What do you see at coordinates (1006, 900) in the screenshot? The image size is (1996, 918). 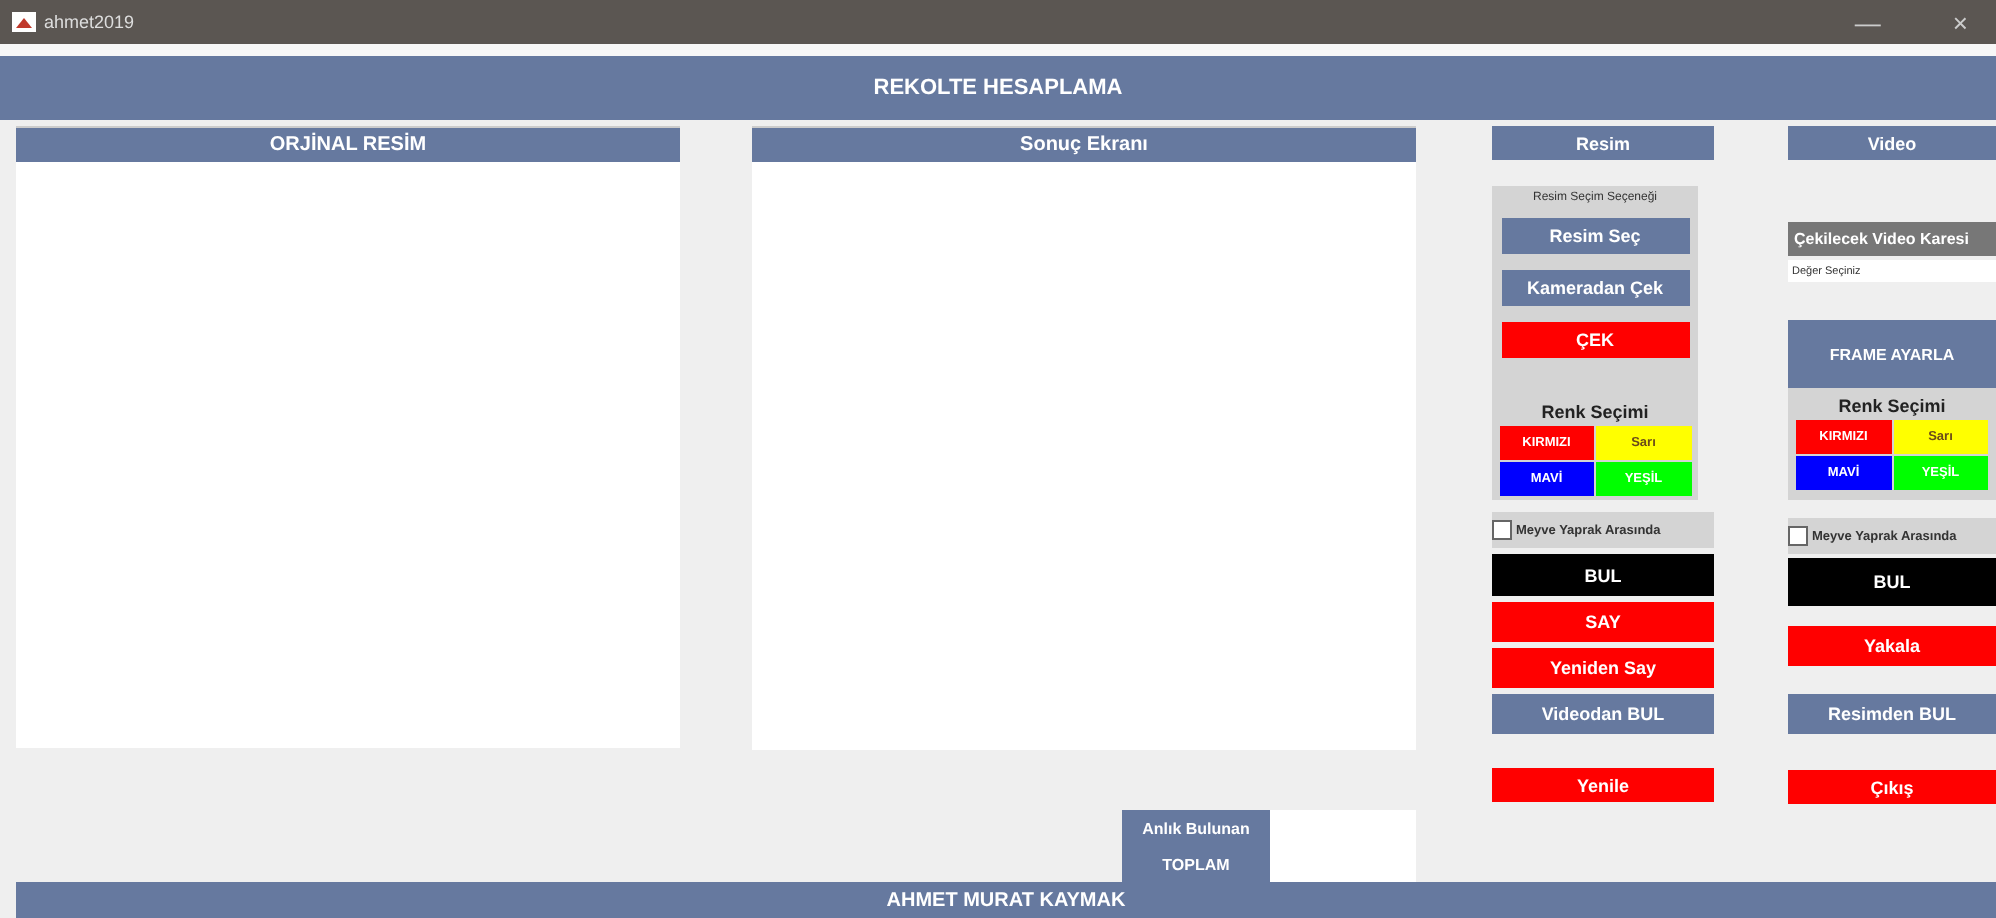 I see `author-footer: AHMET MURAT KAYMAK` at bounding box center [1006, 900].